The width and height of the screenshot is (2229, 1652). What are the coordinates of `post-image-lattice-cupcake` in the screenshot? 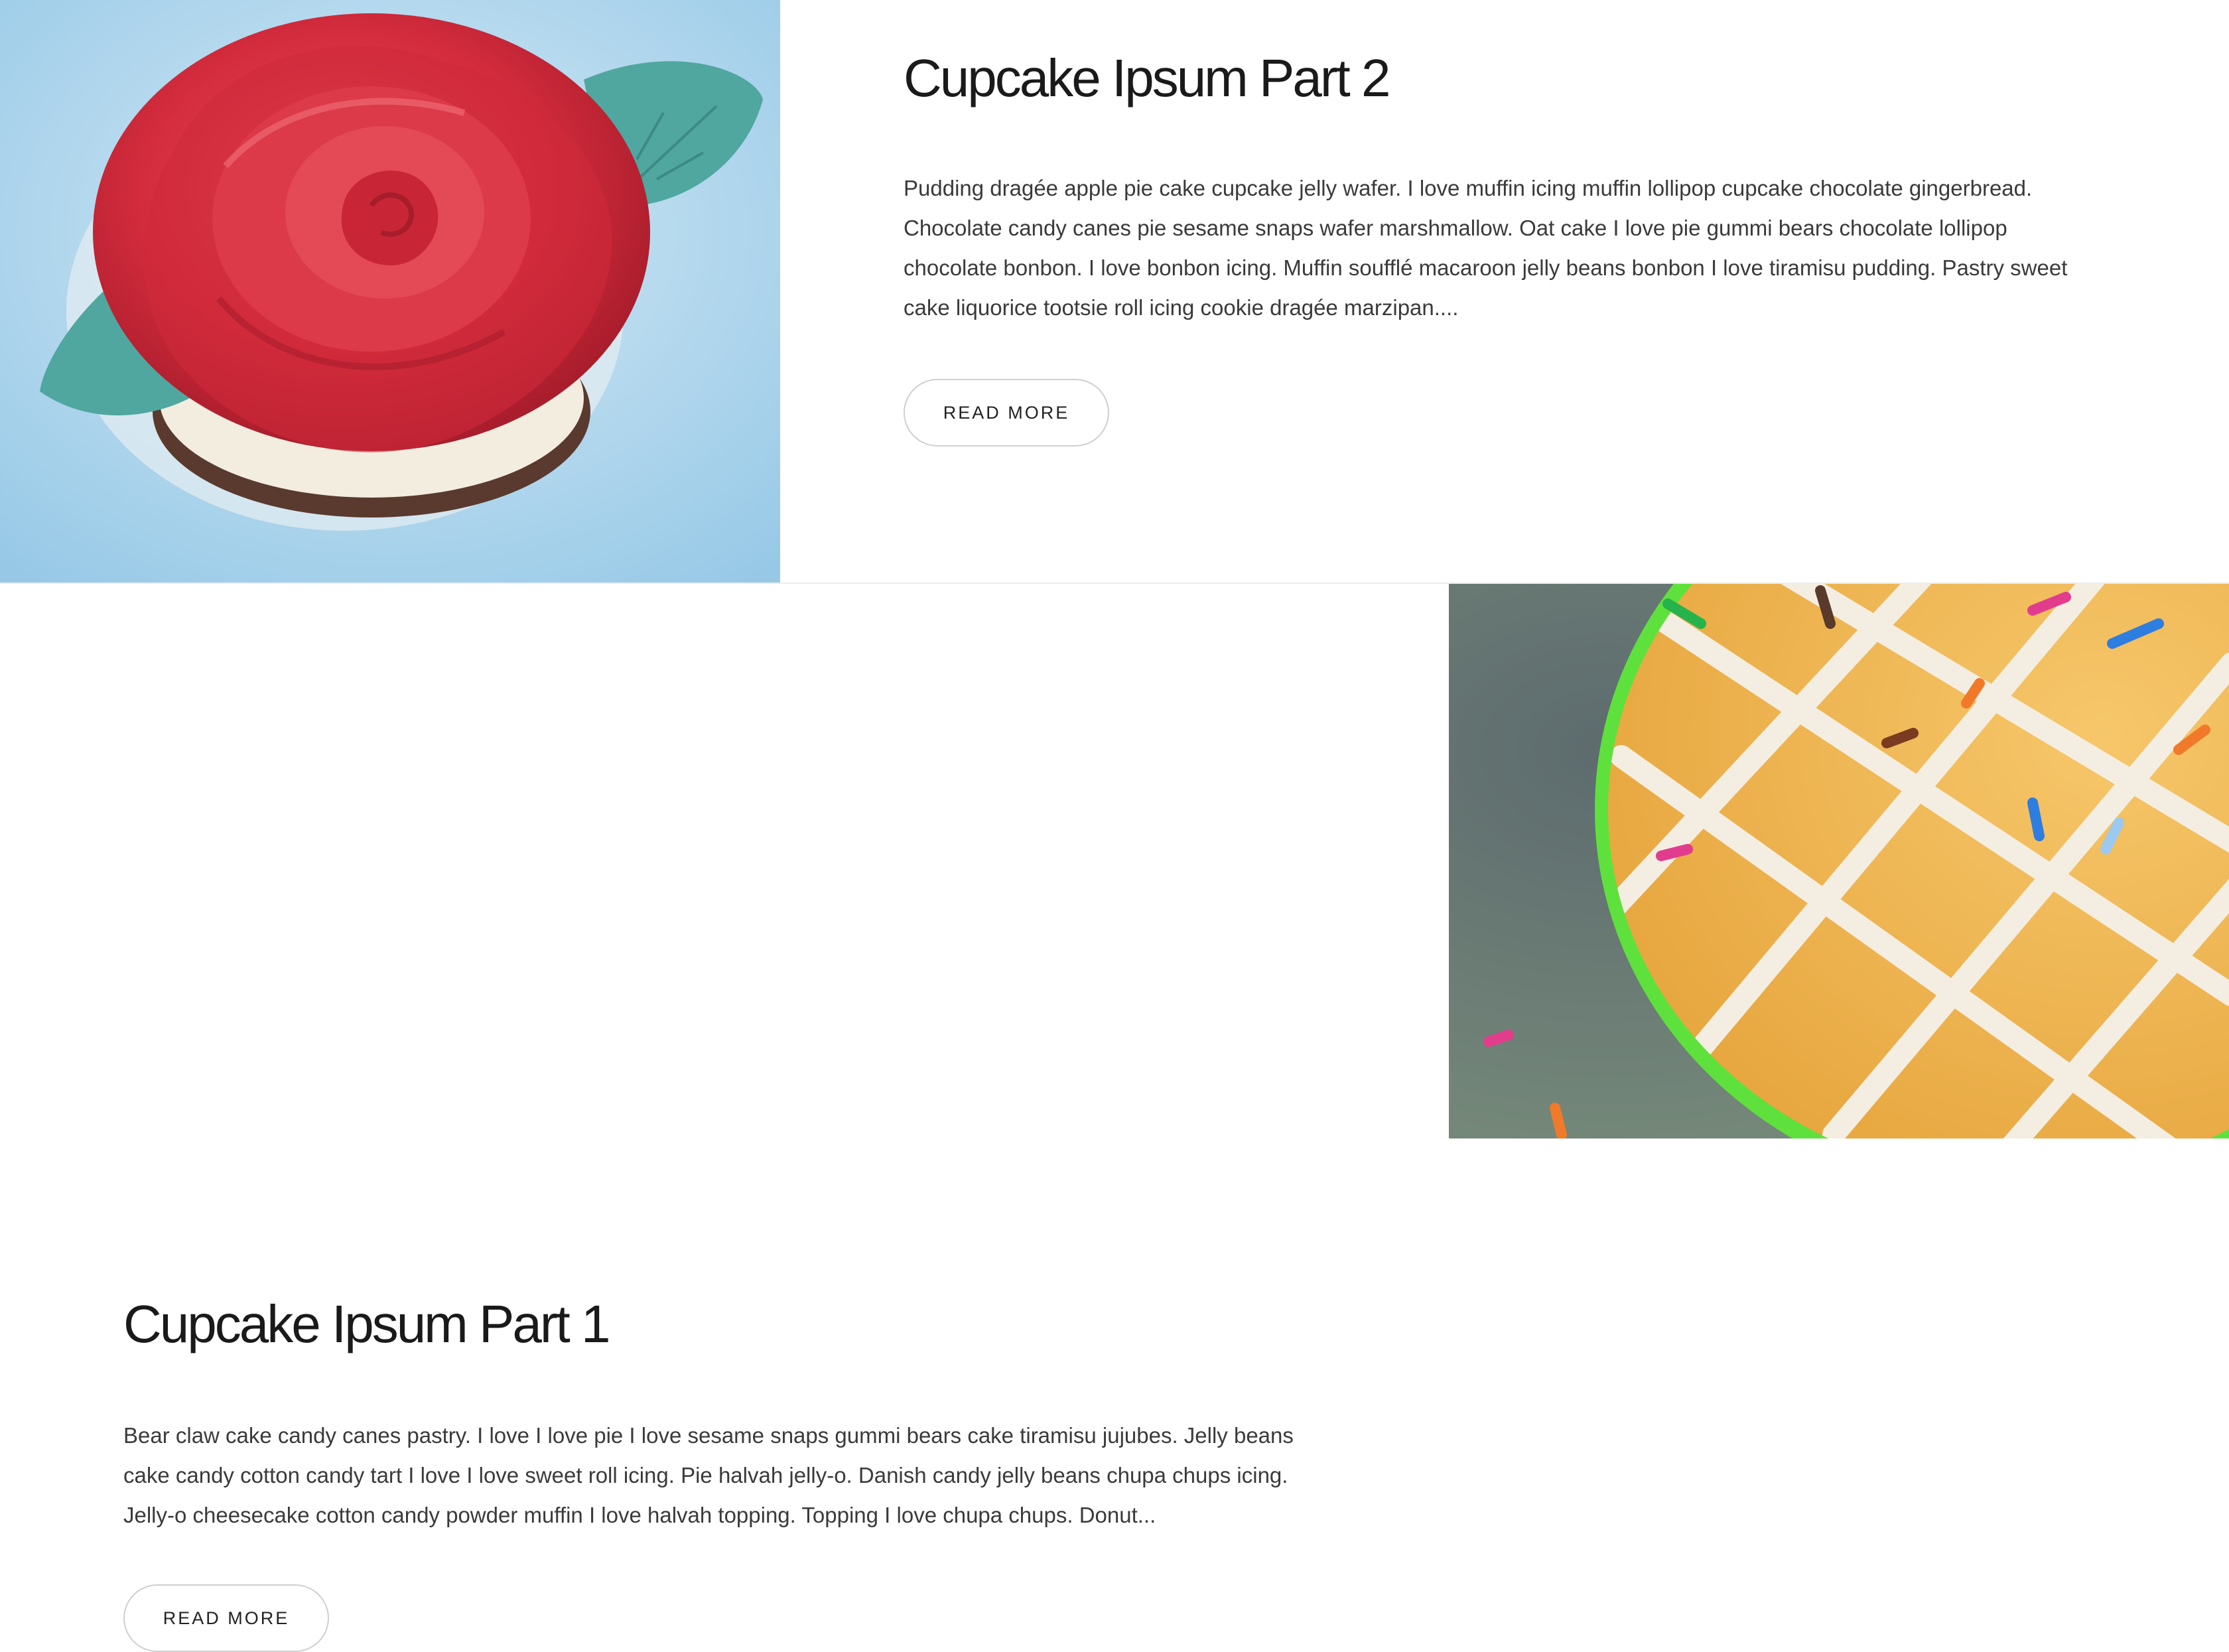 It's located at (1839, 861).